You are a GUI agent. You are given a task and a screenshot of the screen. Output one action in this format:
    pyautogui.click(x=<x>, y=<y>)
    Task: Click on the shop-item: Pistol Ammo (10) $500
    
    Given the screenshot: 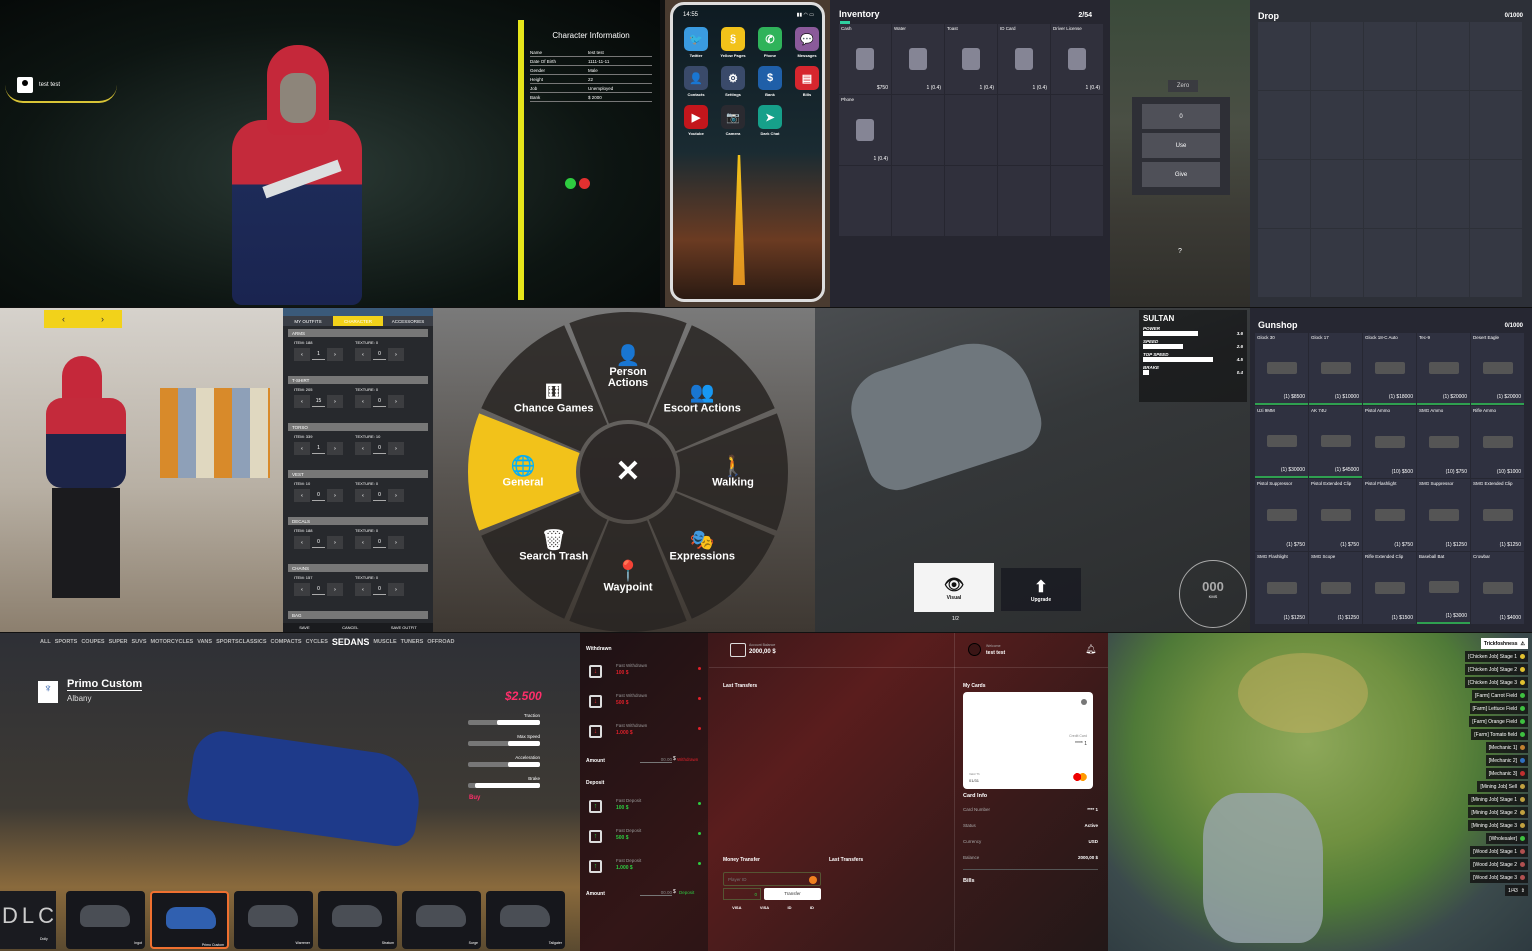 What is the action you would take?
    pyautogui.click(x=1389, y=442)
    